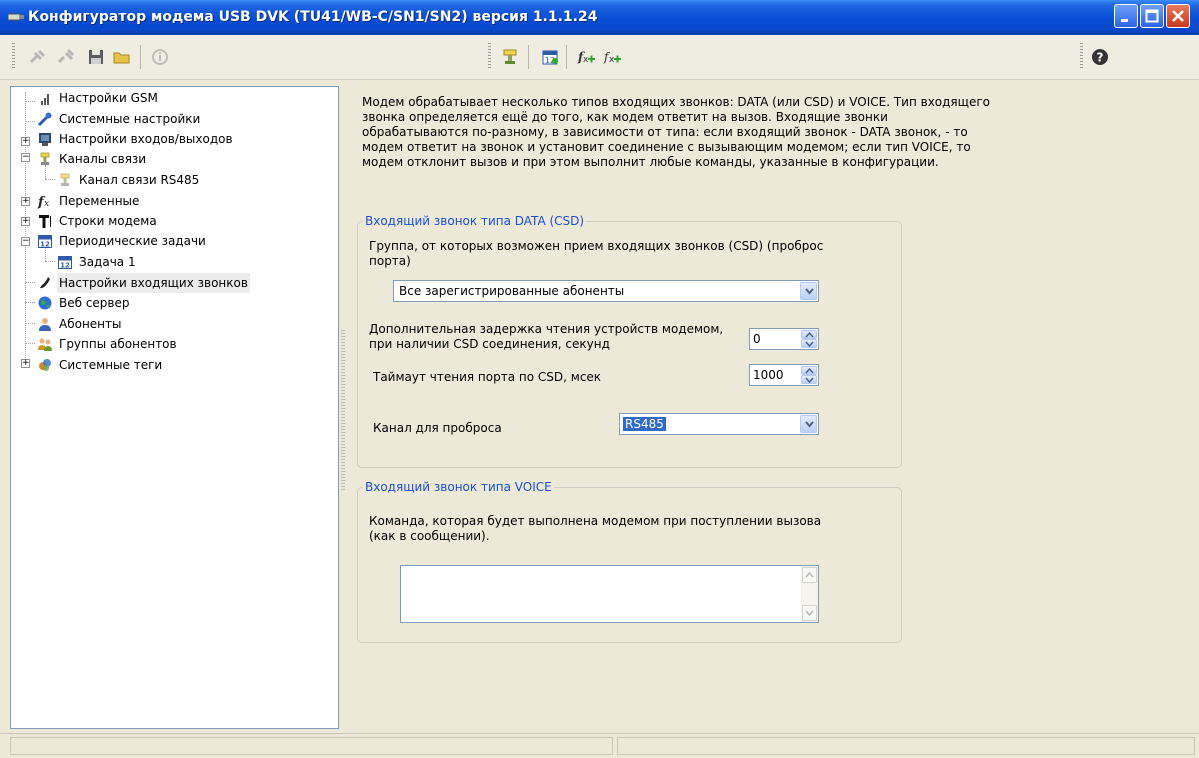  What do you see at coordinates (343, 410) in the screenshot?
I see `panel-splitter` at bounding box center [343, 410].